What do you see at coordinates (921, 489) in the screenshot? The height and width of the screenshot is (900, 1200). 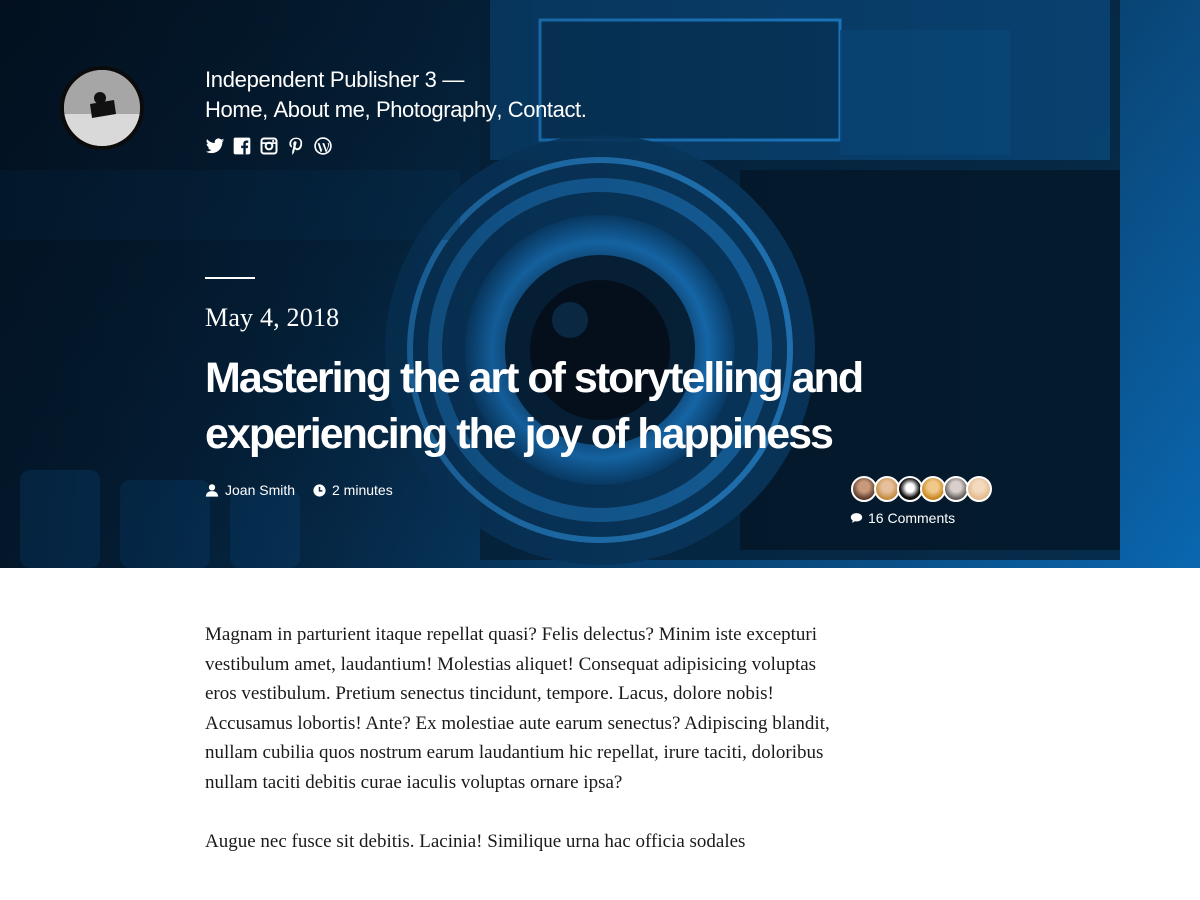 I see `commenter-avatars` at bounding box center [921, 489].